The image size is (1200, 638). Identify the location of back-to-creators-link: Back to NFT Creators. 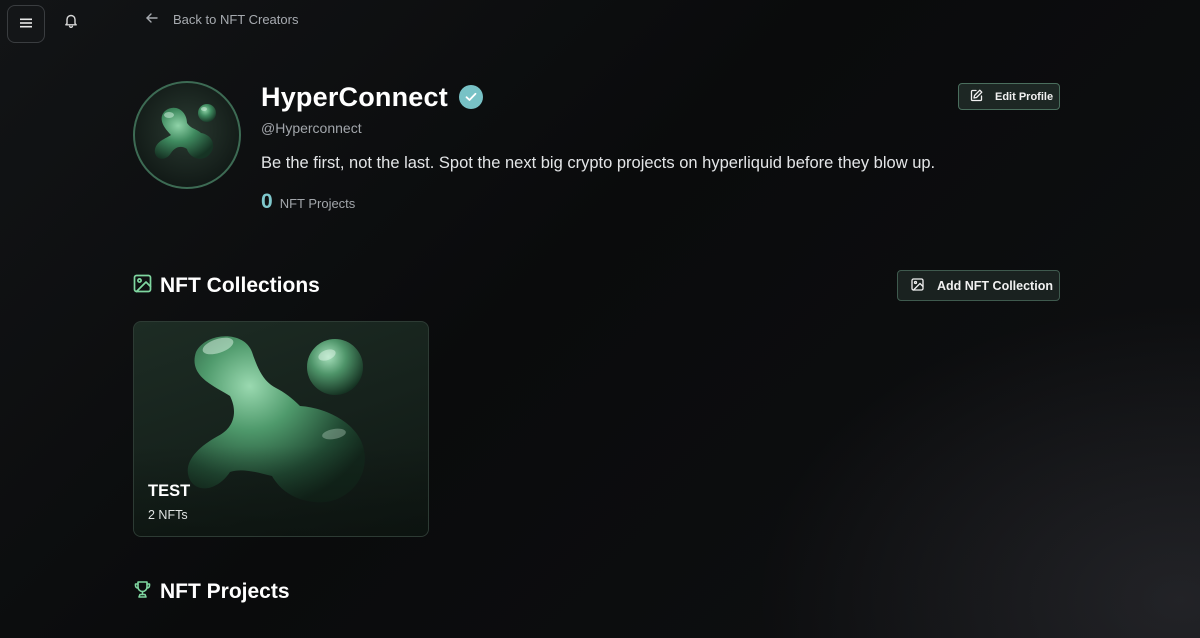
(221, 19).